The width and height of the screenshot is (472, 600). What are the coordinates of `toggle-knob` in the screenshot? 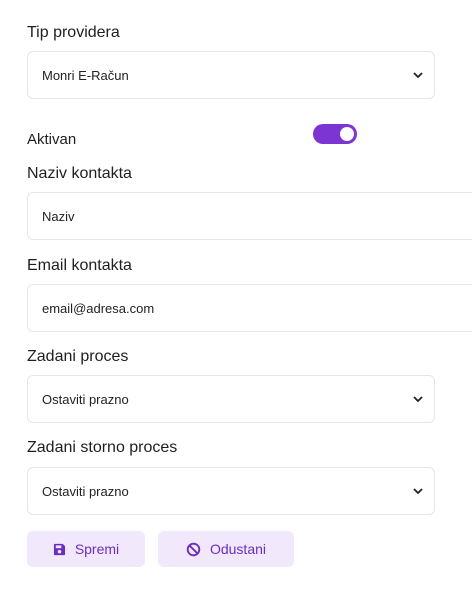 It's located at (347, 134).